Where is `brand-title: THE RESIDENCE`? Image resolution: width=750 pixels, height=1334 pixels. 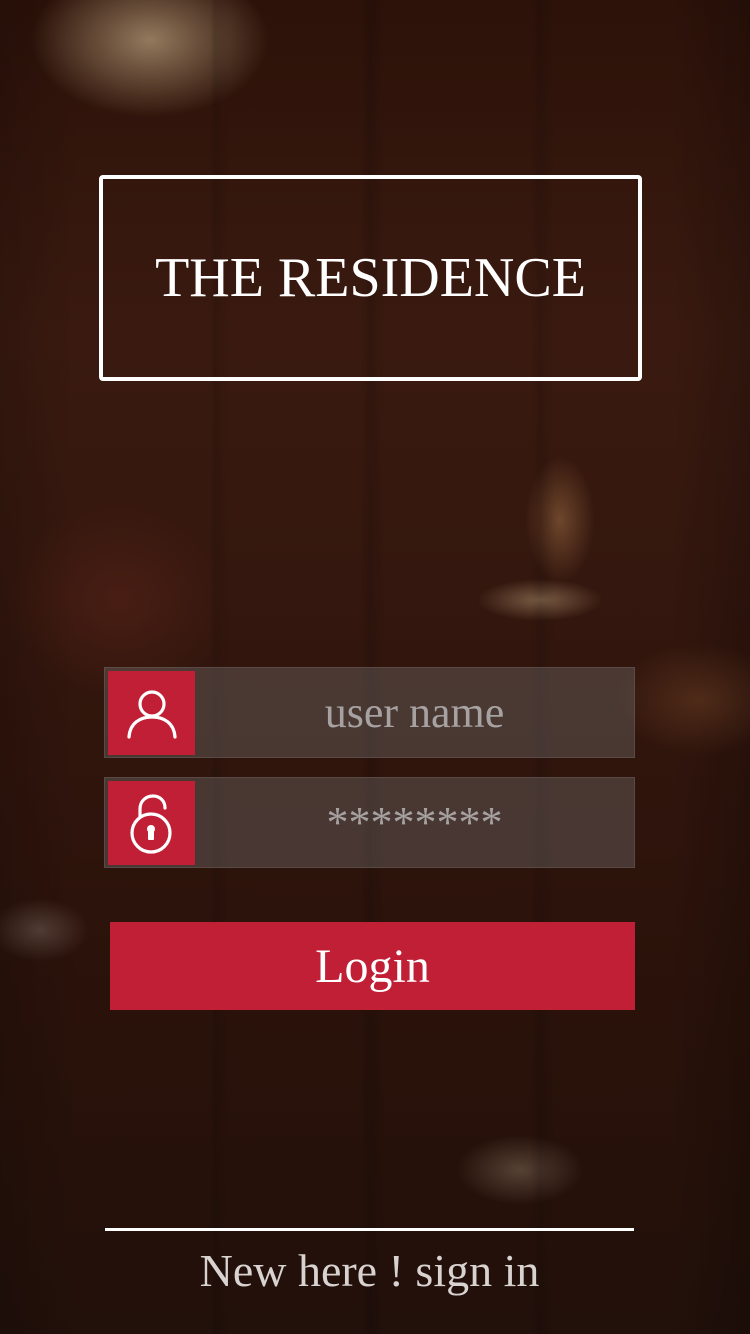 brand-title: THE RESIDENCE is located at coordinates (370, 278).